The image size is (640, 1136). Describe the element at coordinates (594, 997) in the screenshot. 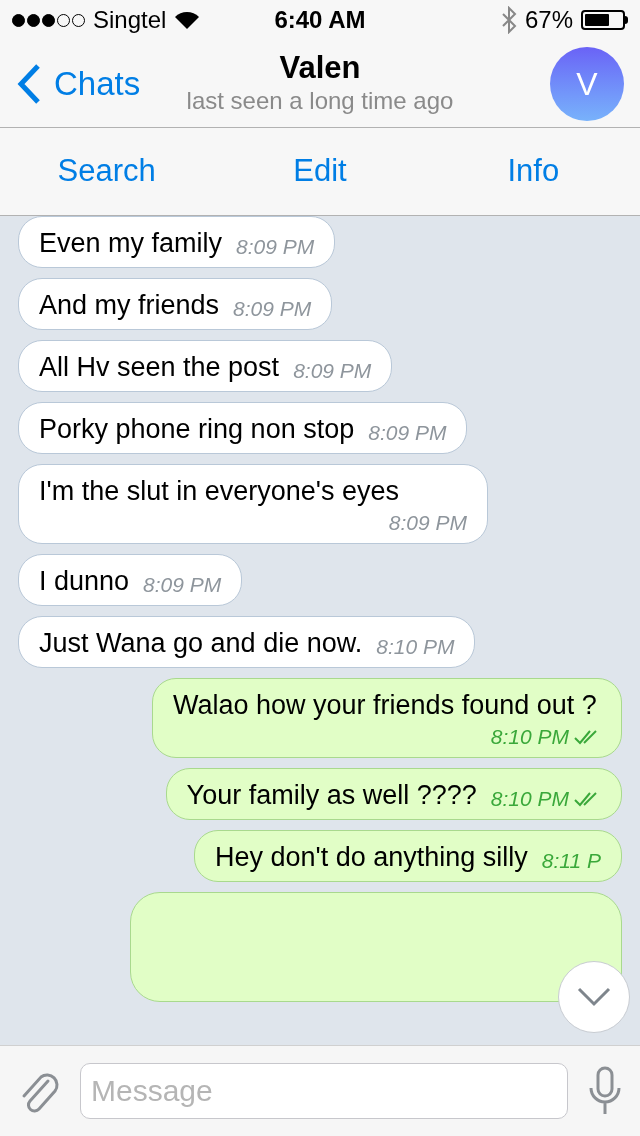

I see `chevron-down-icon` at that location.